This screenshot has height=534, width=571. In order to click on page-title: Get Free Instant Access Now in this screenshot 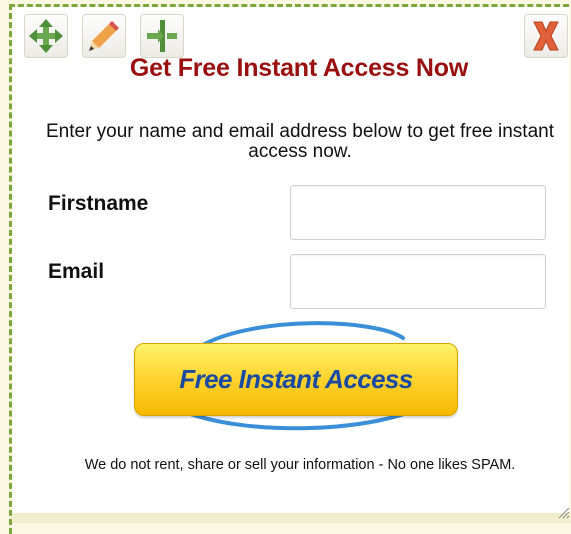, I will do `click(299, 68)`.